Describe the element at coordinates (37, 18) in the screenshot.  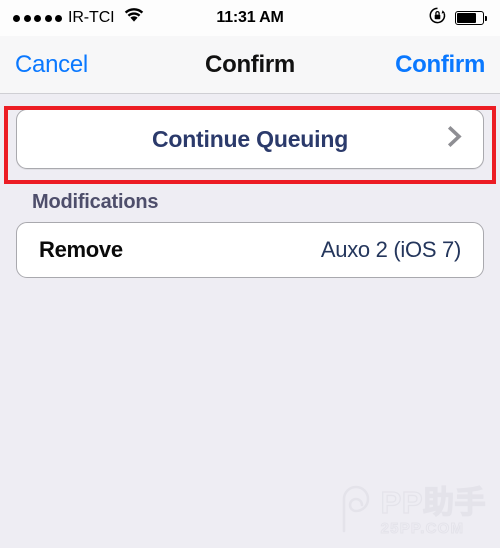
I see `signal-strength-icon` at that location.